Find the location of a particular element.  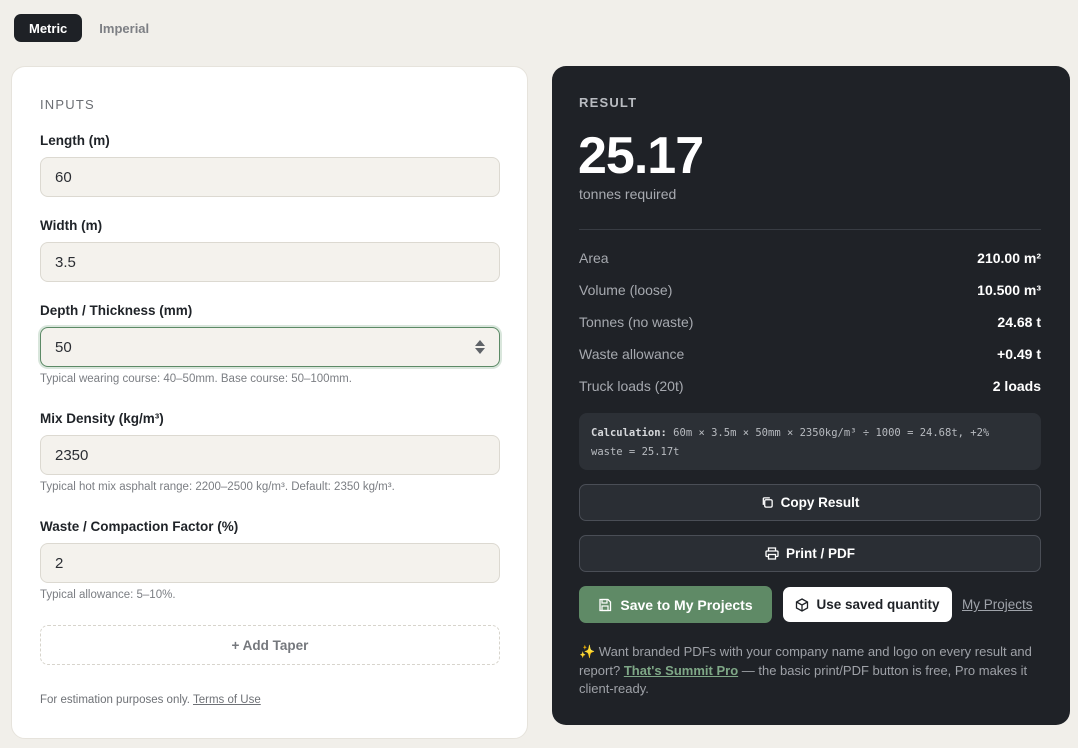

printer-icon is located at coordinates (772, 553).